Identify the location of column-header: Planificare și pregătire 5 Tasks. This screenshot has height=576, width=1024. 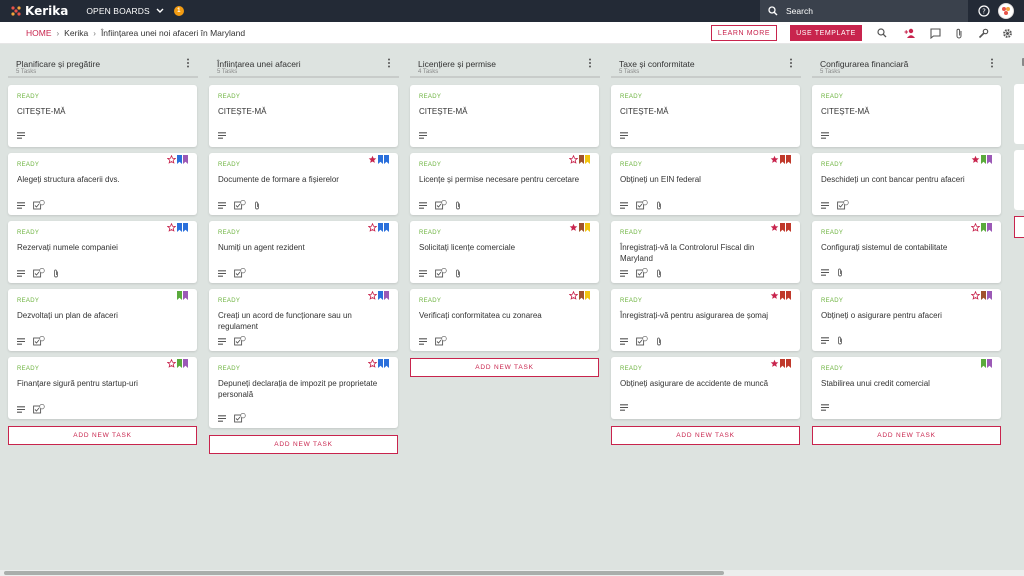
(103, 65).